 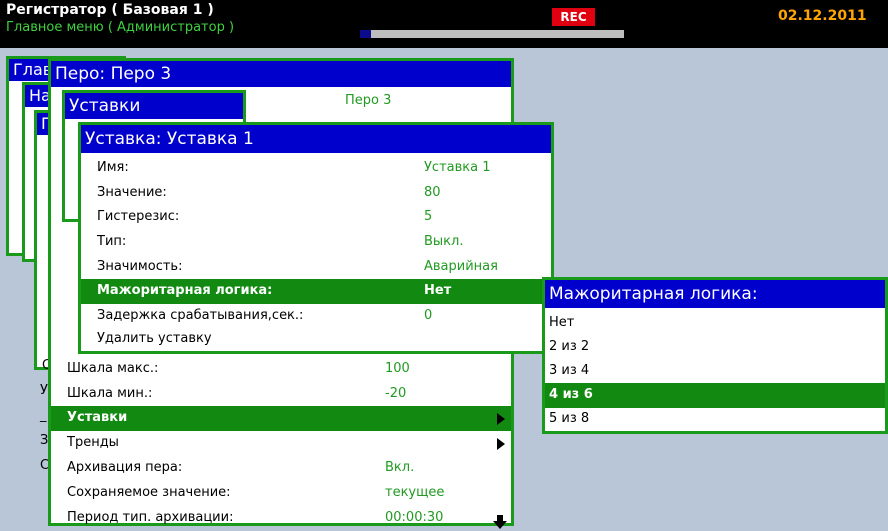 What do you see at coordinates (316, 291) in the screenshot?
I see `setpoint-row-majority-logic: Мажоритарная логика: Нет` at bounding box center [316, 291].